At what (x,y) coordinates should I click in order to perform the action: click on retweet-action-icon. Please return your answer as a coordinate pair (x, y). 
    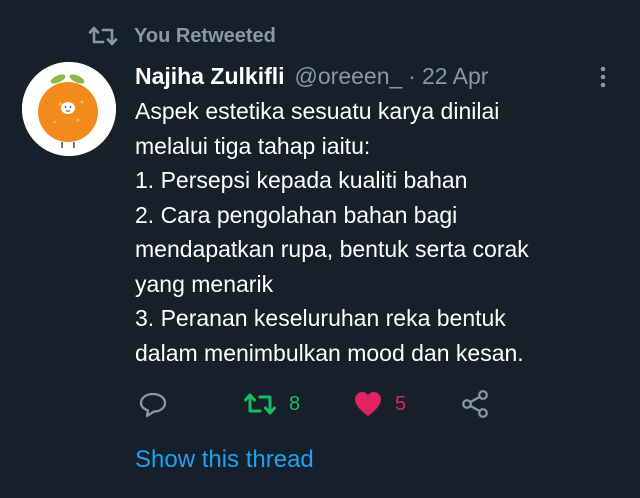
    Looking at the image, I should click on (260, 404).